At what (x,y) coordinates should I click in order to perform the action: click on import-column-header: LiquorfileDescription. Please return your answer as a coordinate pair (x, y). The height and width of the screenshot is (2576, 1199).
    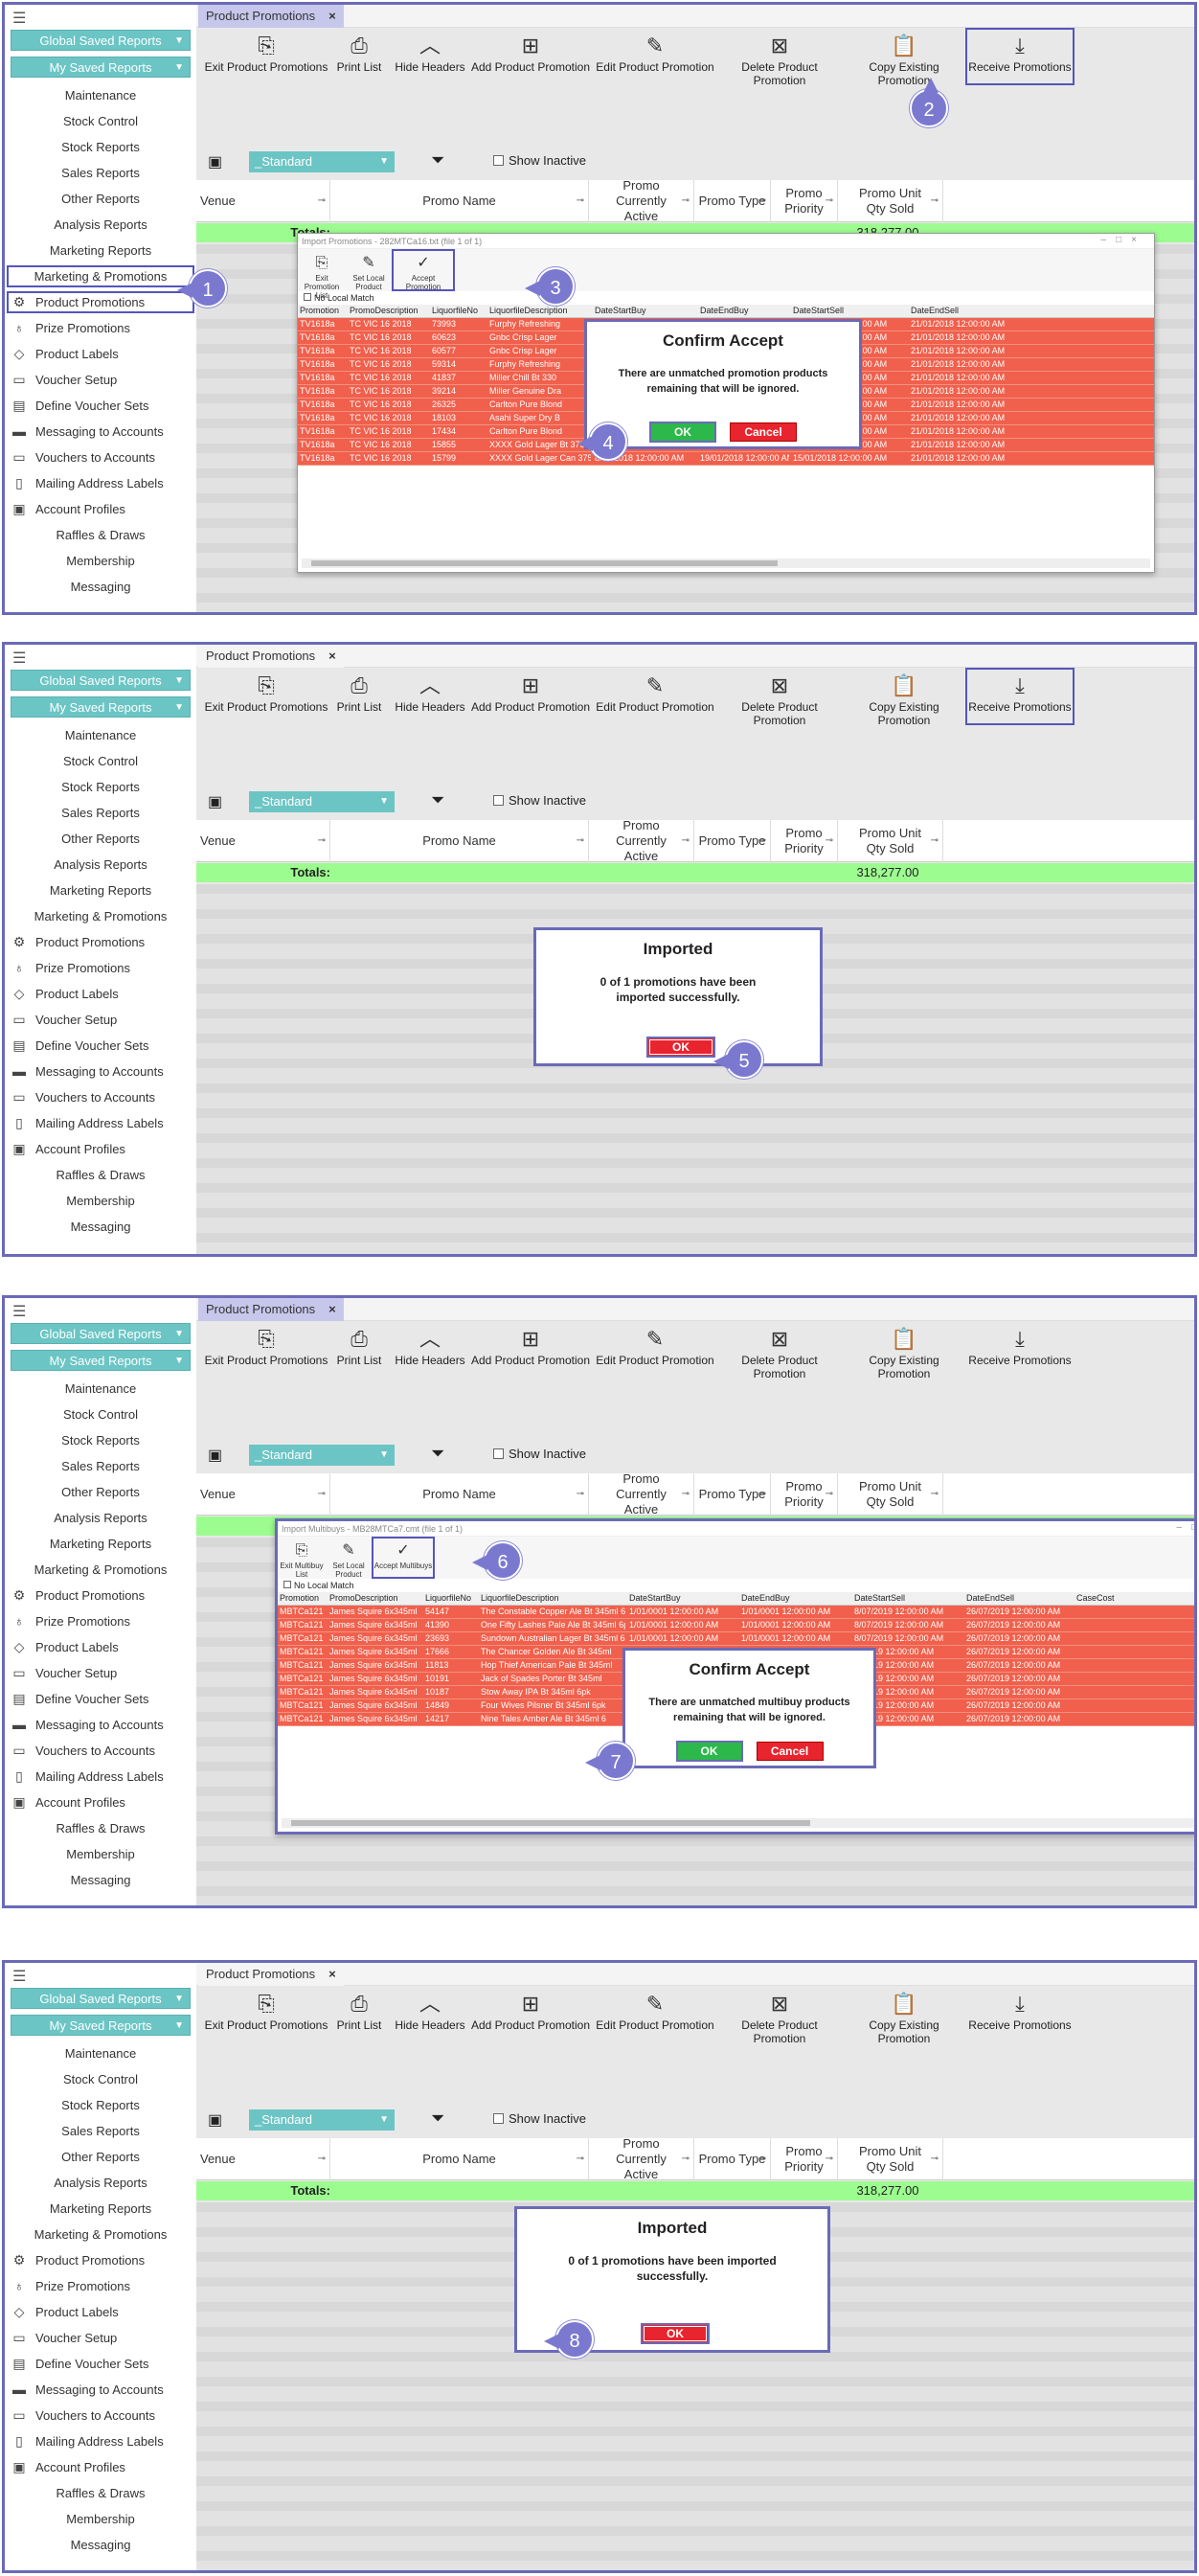
    Looking at the image, I should click on (528, 310).